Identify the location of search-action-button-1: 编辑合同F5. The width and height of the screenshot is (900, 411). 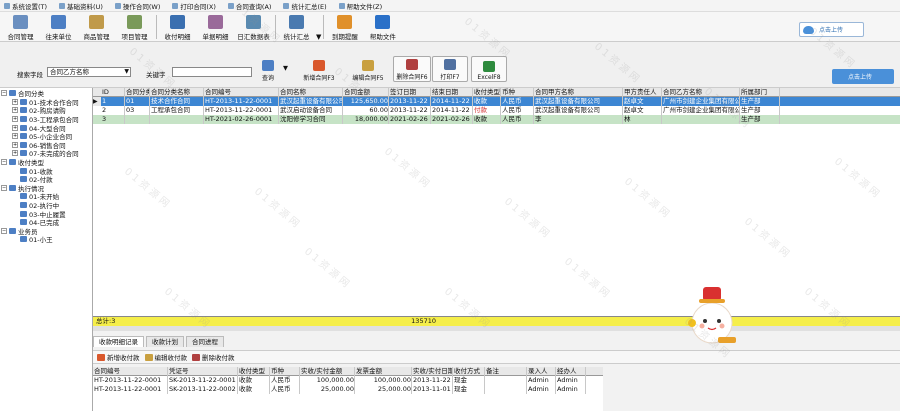
(368, 69).